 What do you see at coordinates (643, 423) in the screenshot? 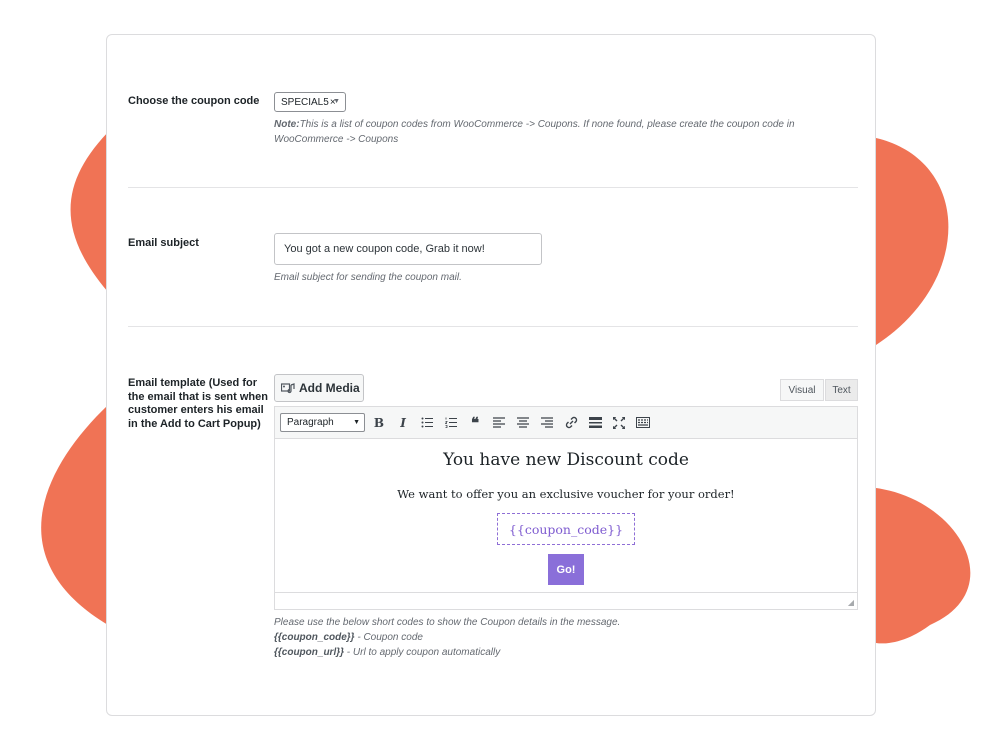
I see `toolbar-toggle-icon` at bounding box center [643, 423].